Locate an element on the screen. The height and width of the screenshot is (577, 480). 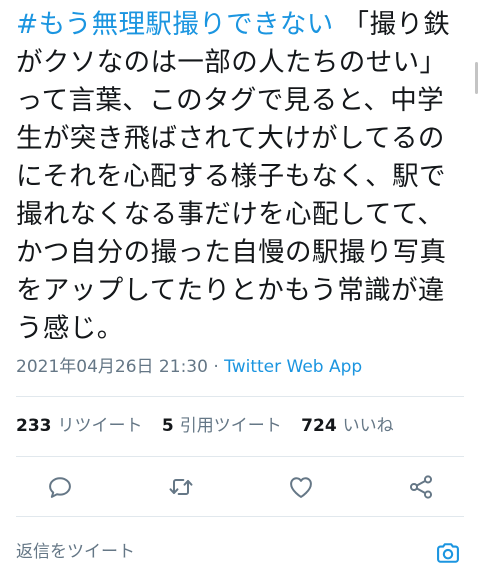
retweet-button is located at coordinates (181, 487).